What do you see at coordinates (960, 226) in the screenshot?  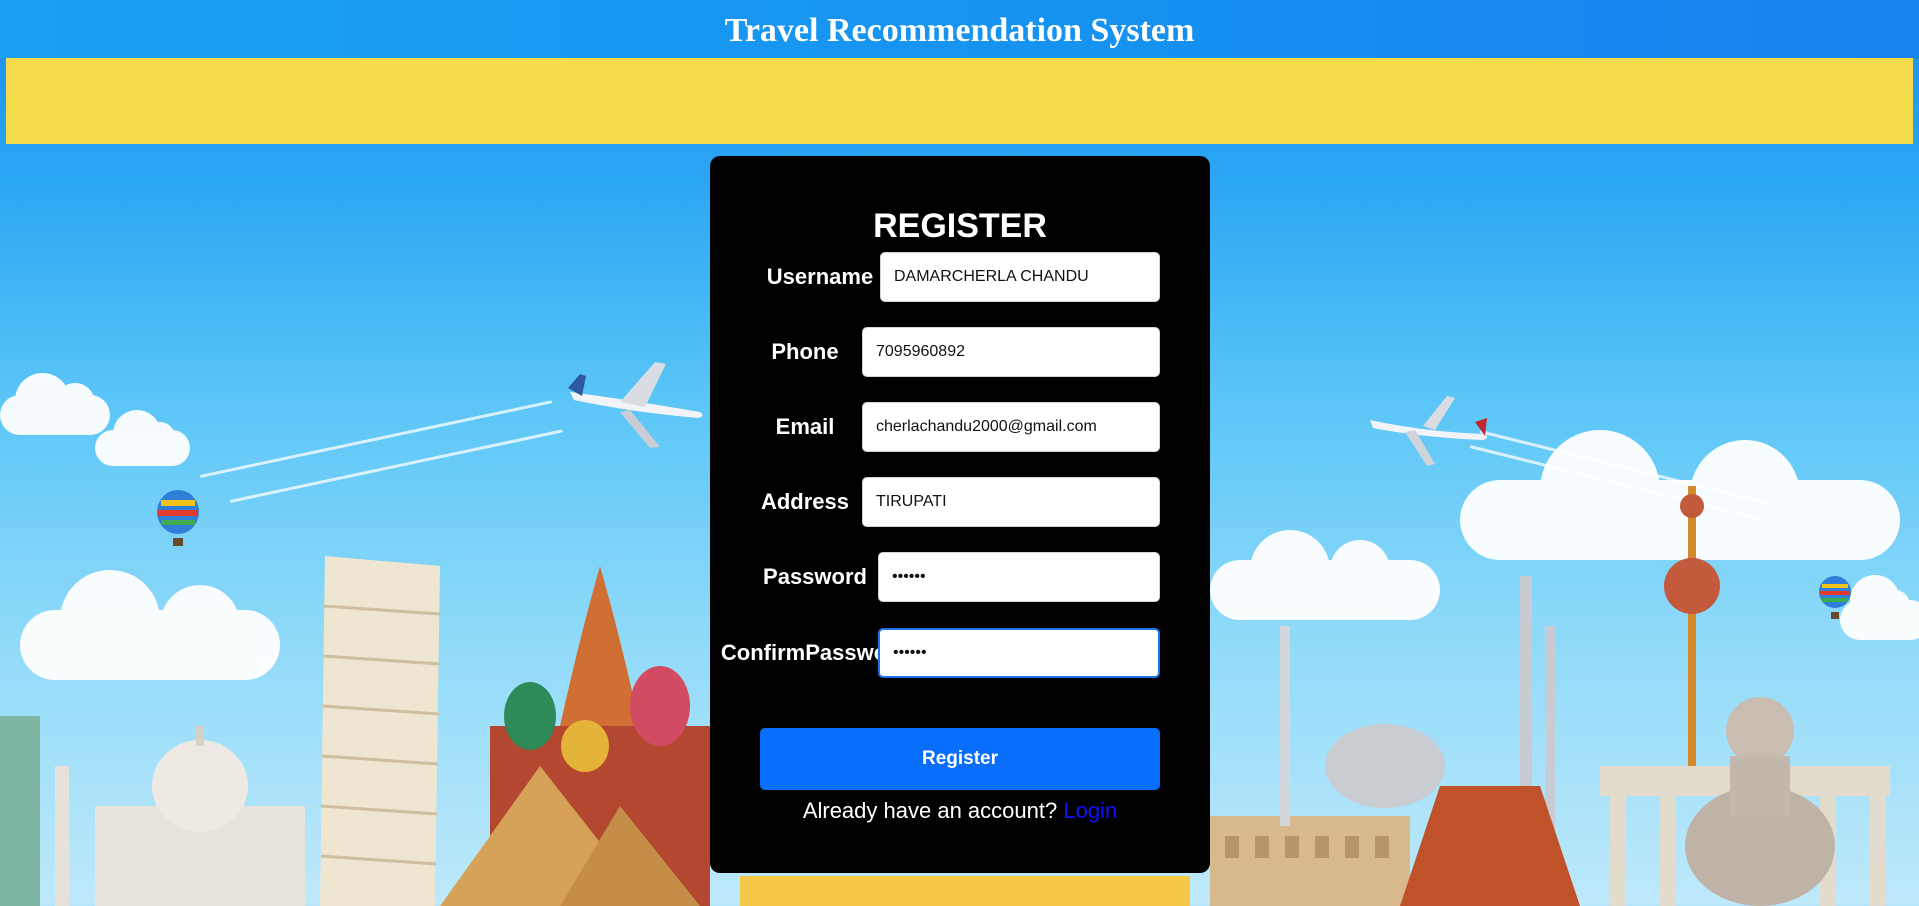 I see `form-title: REGISTER` at bounding box center [960, 226].